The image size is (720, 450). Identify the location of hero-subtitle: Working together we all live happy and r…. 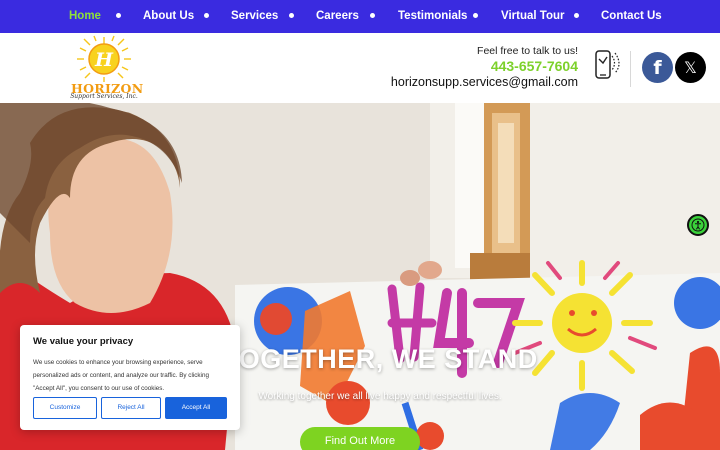
(380, 396).